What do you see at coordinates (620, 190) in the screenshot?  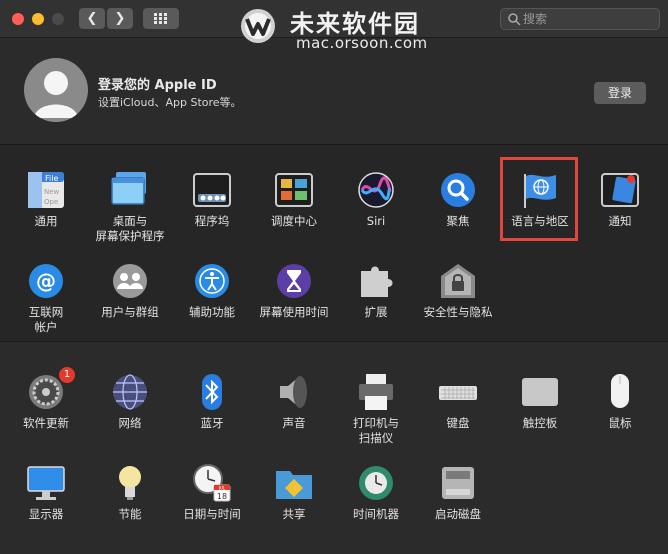 I see `notifications-icon` at bounding box center [620, 190].